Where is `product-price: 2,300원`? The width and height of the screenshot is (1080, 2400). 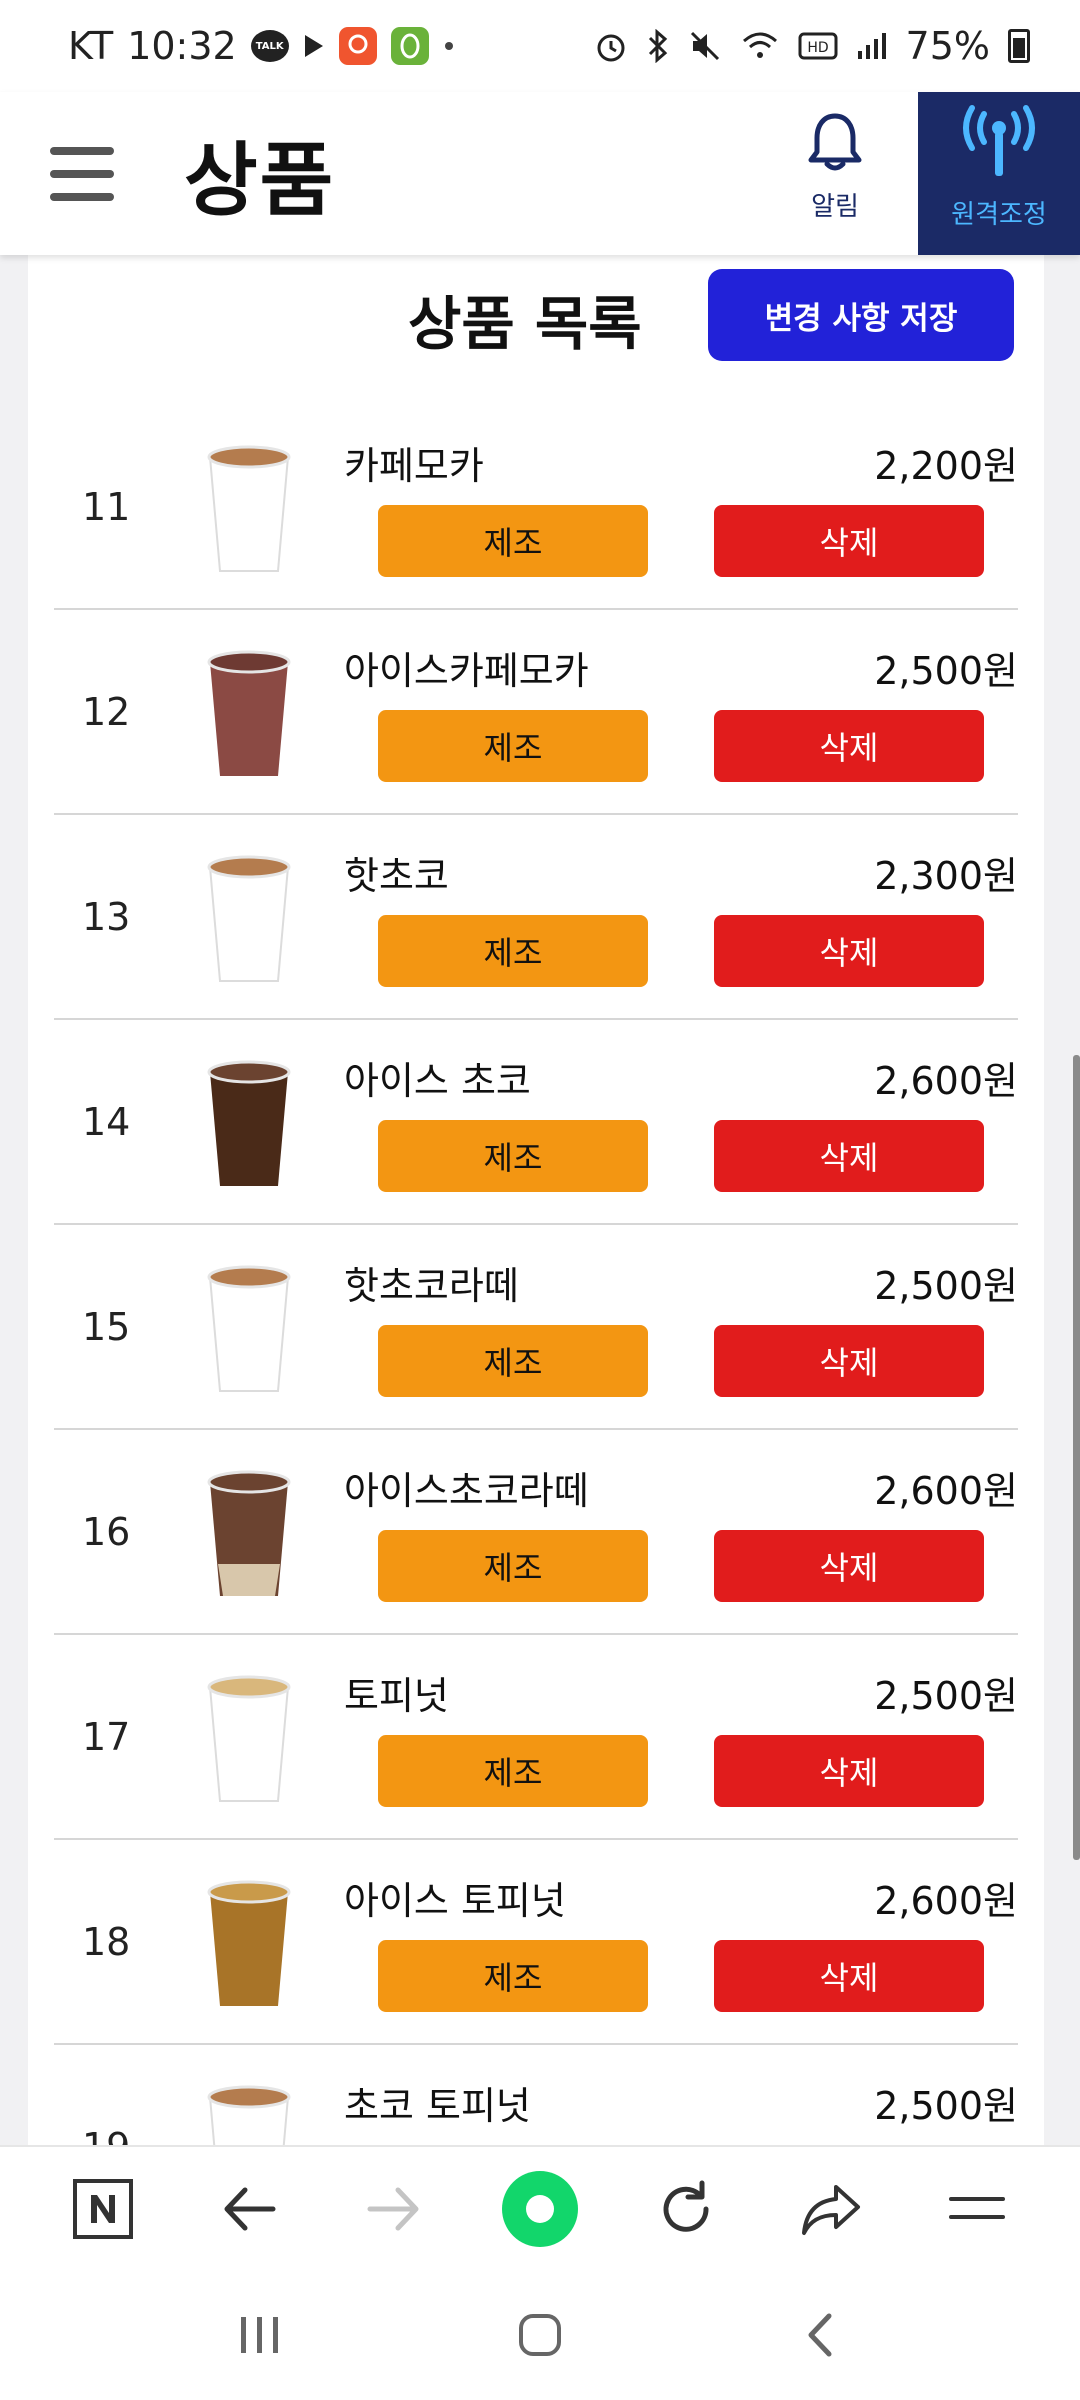
product-price: 2,300원 is located at coordinates (946, 876).